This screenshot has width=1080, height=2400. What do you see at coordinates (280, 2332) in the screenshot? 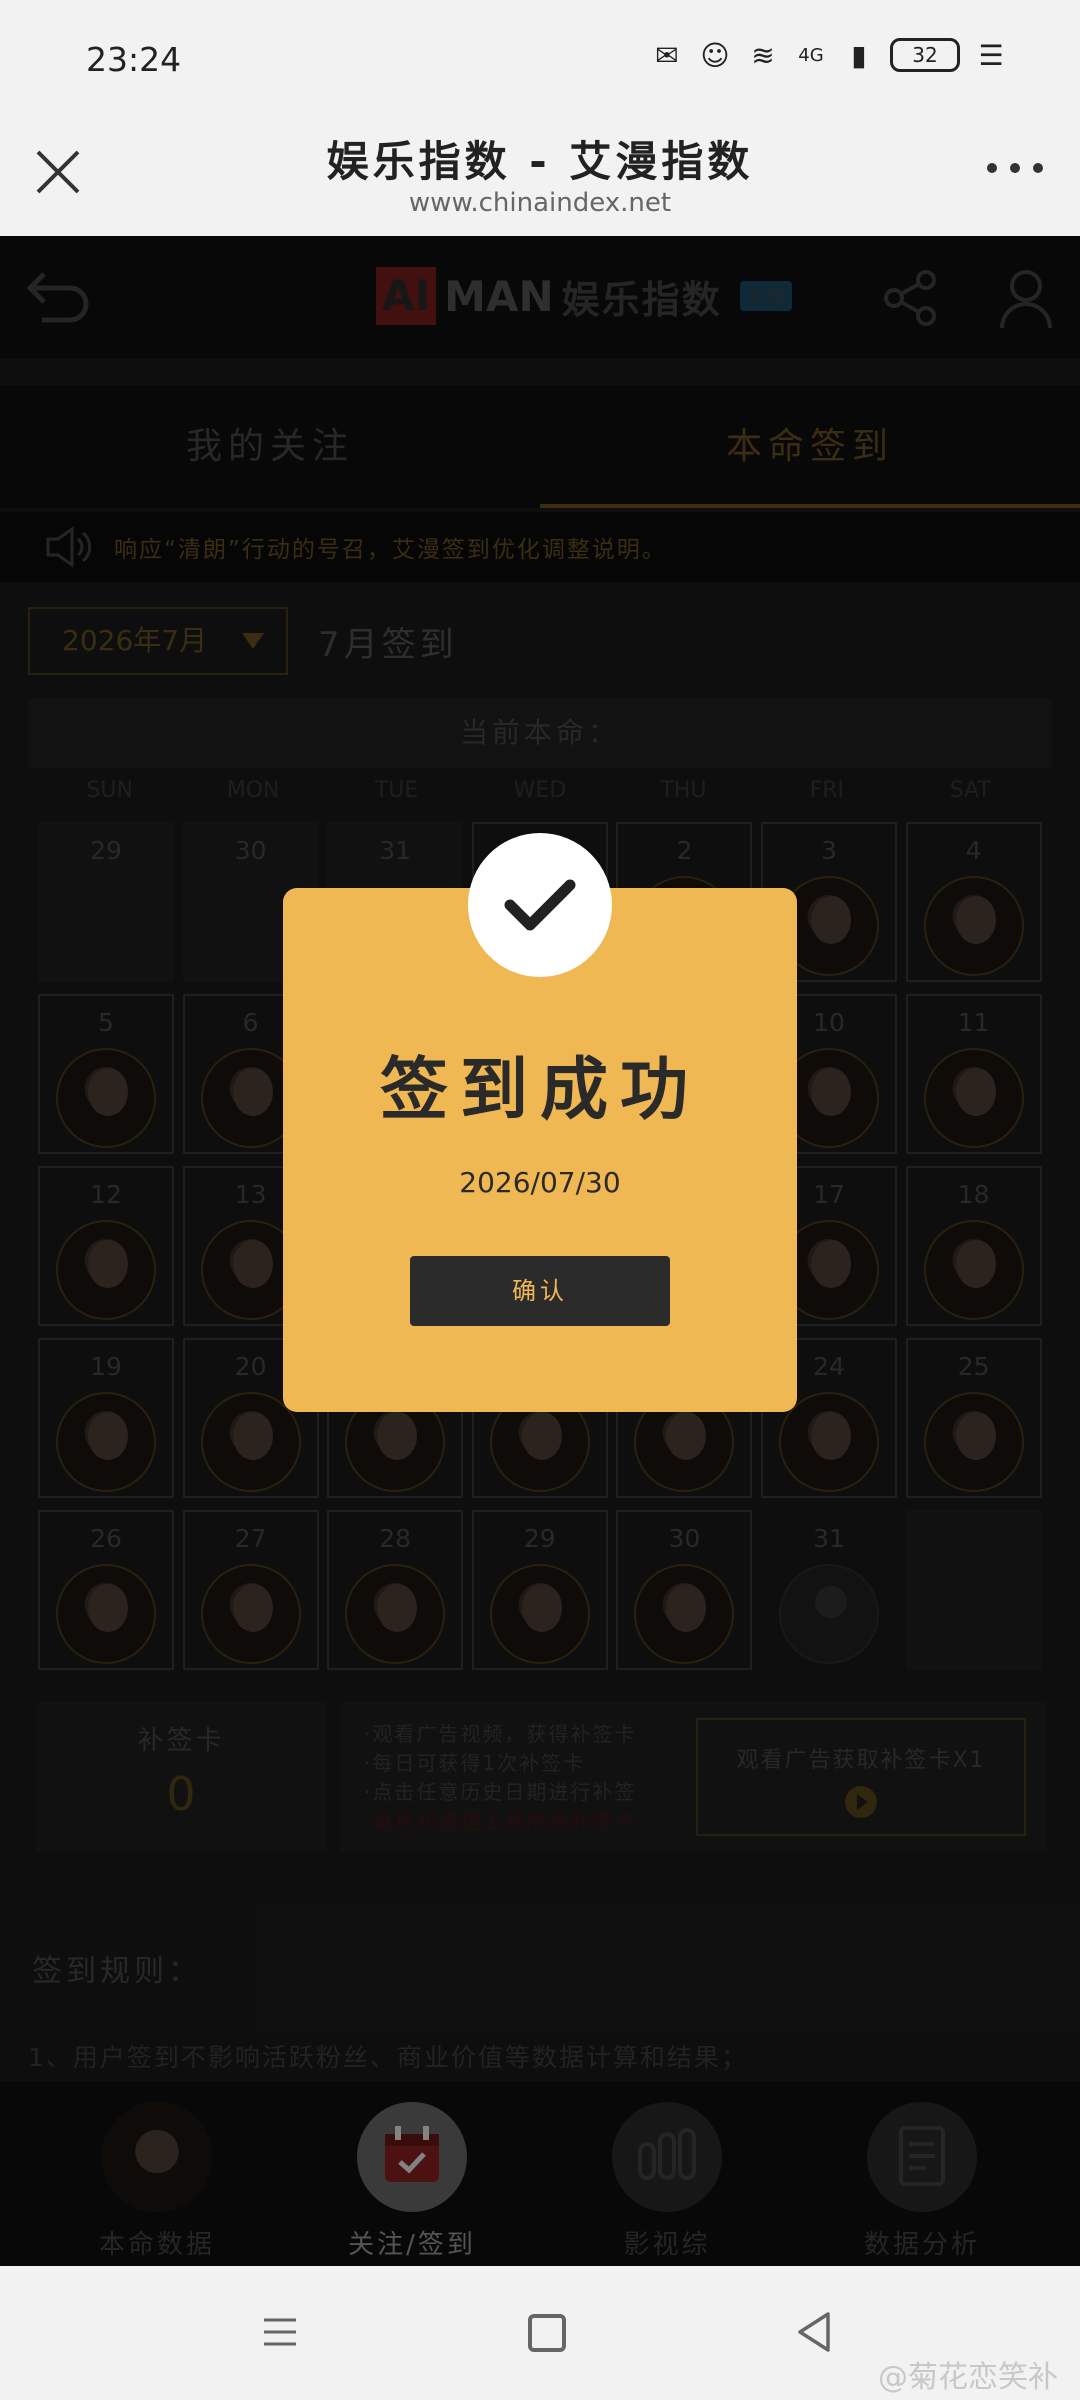
I see `menu-icon` at bounding box center [280, 2332].